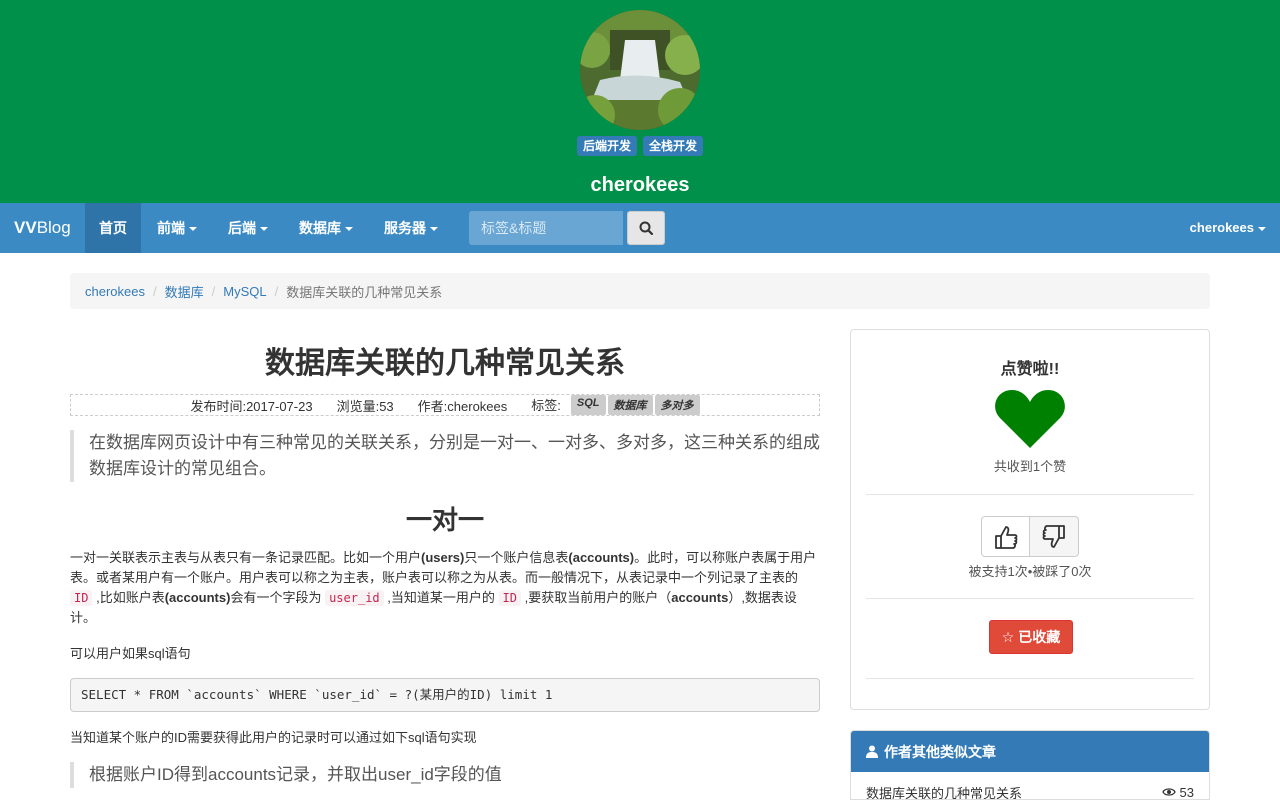 The height and width of the screenshot is (800, 1280). I want to click on brand-rest: Blog, so click(53, 227).